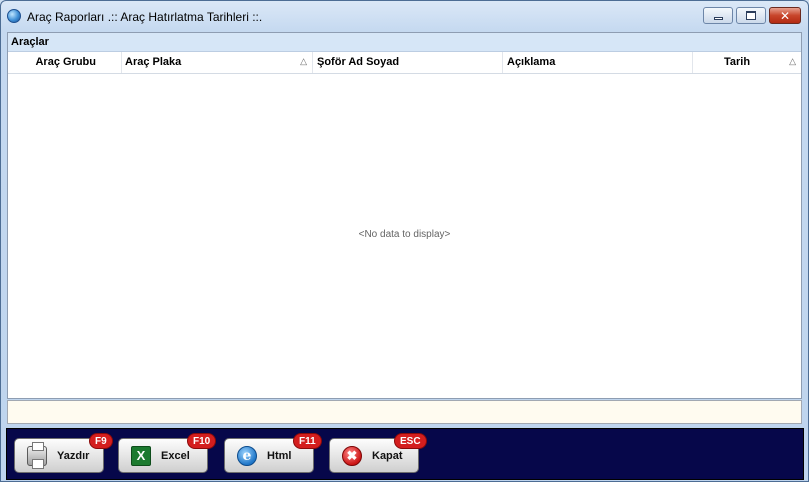 The image size is (809, 482). I want to click on column-header-tarih: Tarih △, so click(747, 62).